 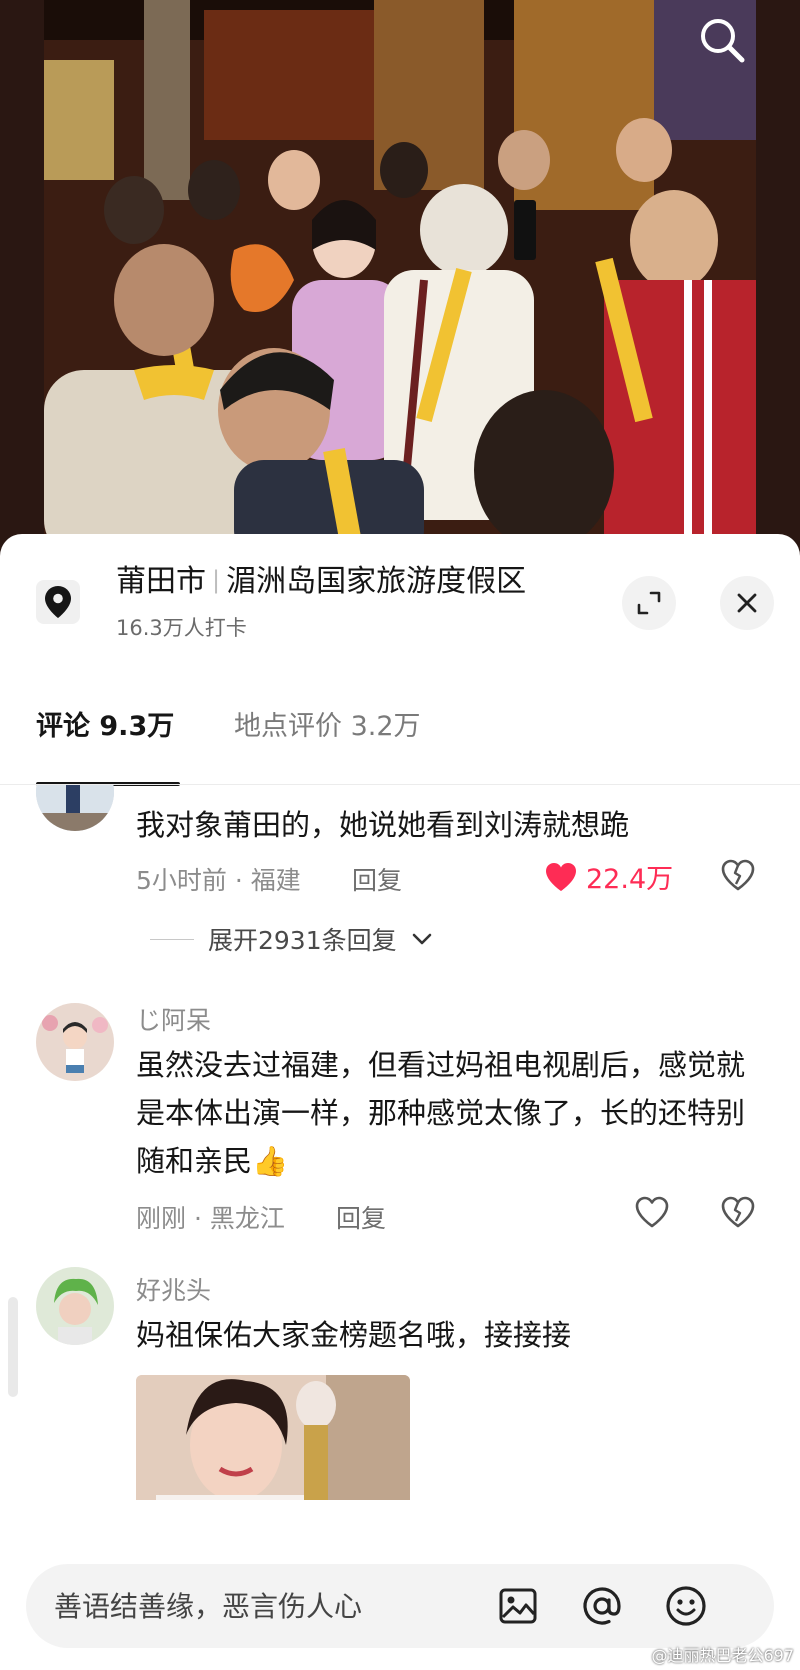 I want to click on location-pin-badge, so click(x=58, y=602).